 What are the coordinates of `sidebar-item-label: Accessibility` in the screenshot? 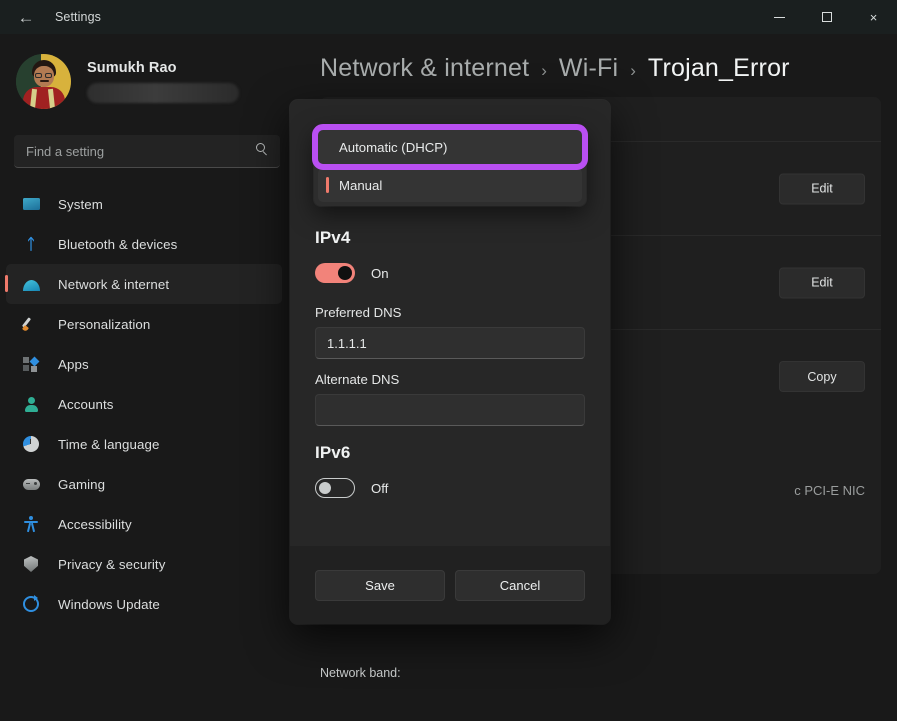 It's located at (95, 524).